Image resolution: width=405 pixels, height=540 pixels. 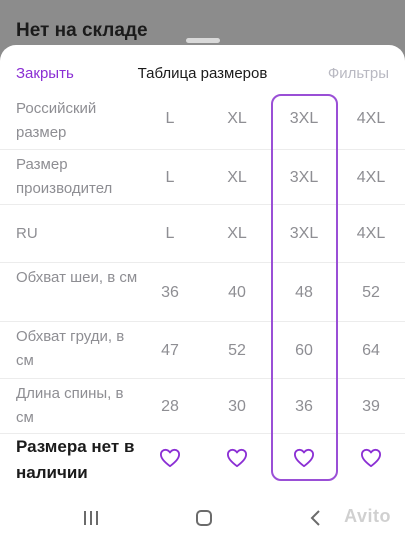 I want to click on size-cell: 60, so click(x=304, y=350).